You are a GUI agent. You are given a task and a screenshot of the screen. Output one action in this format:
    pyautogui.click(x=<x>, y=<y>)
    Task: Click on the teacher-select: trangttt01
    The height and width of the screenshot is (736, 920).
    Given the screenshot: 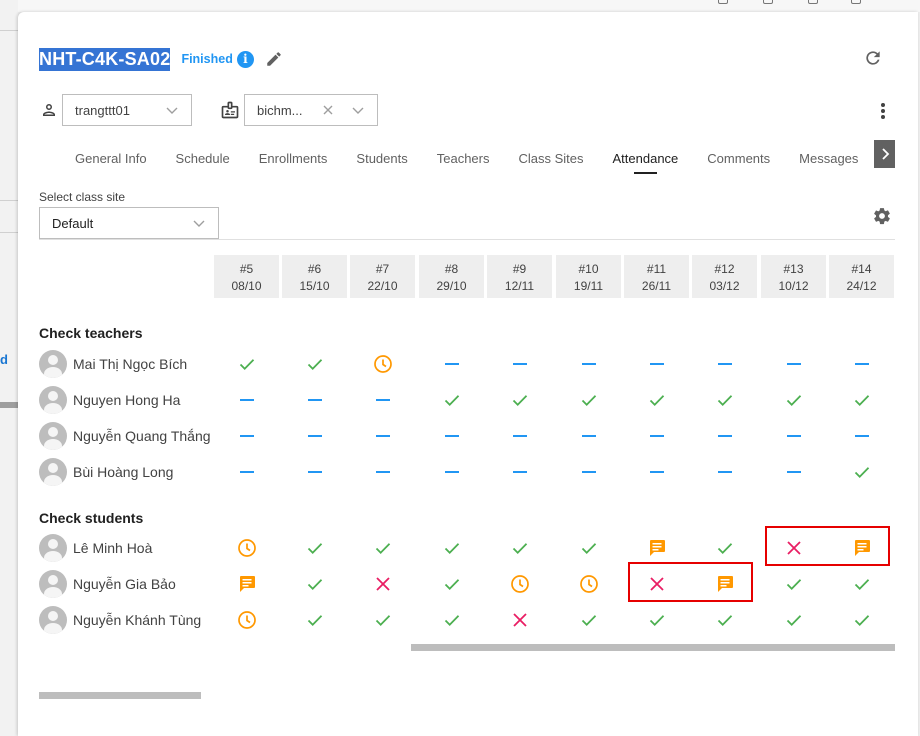 What is the action you would take?
    pyautogui.click(x=127, y=110)
    